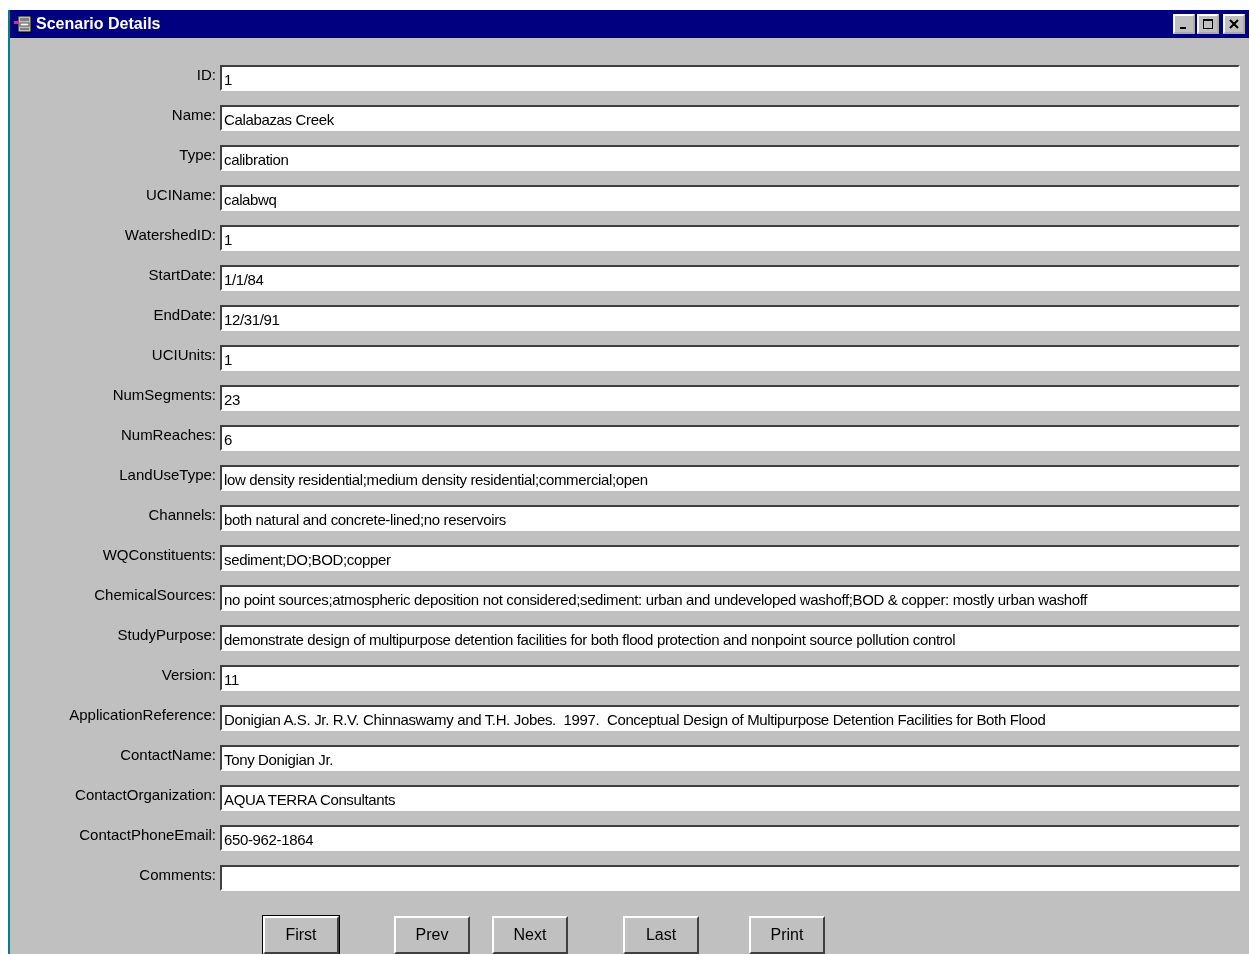 Image resolution: width=1249 pixels, height=954 pixels. Describe the element at coordinates (730, 438) in the screenshot. I see `input-field: 6` at that location.